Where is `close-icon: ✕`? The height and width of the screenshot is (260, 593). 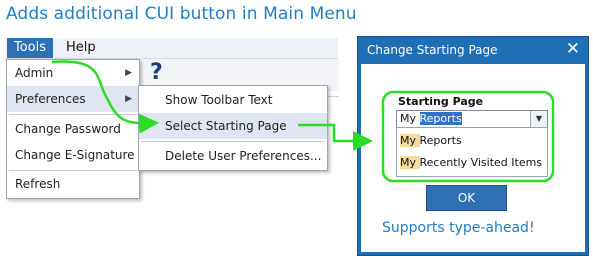
close-icon: ✕ is located at coordinates (573, 49).